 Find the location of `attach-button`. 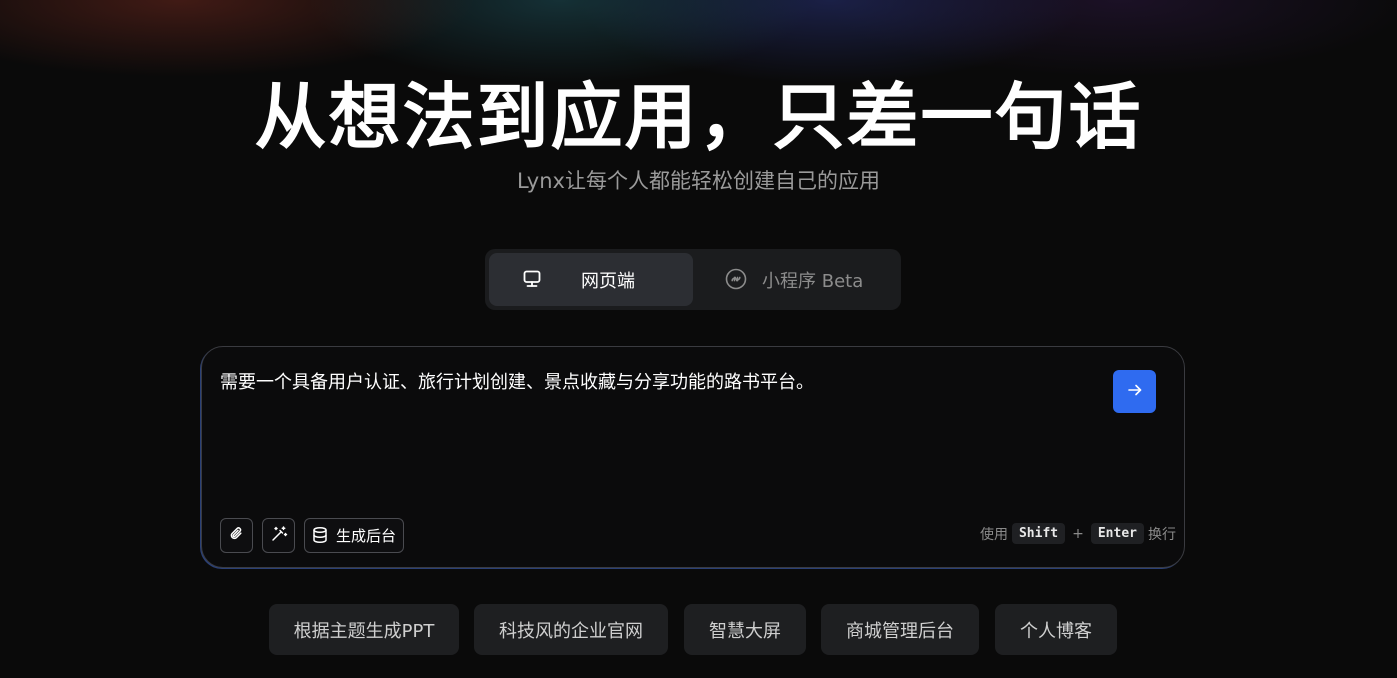

attach-button is located at coordinates (236, 535).